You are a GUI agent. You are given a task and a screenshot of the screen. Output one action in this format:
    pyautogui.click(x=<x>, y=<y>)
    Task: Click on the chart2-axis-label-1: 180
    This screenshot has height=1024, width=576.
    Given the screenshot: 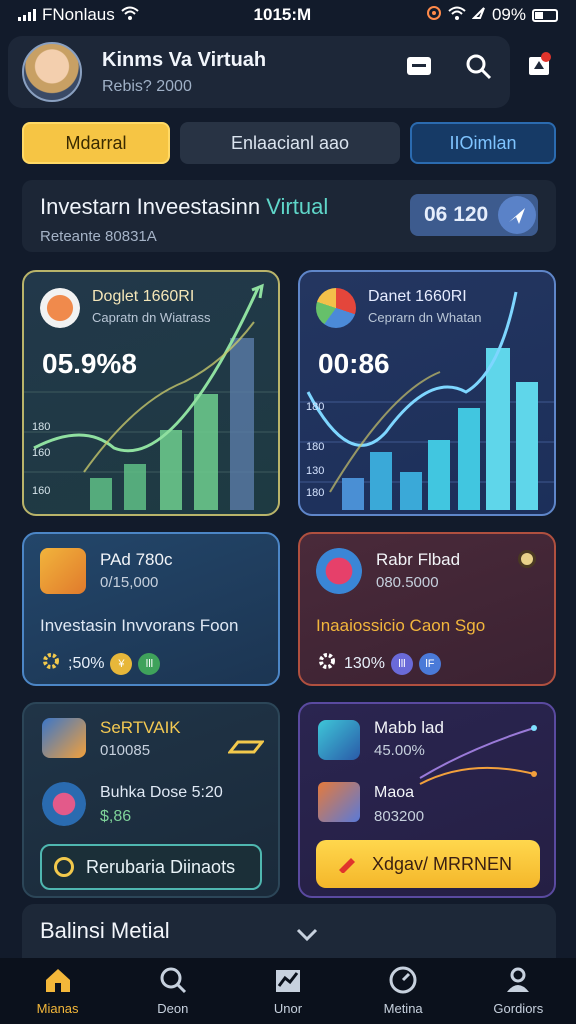 What is the action you would take?
    pyautogui.click(x=315, y=407)
    